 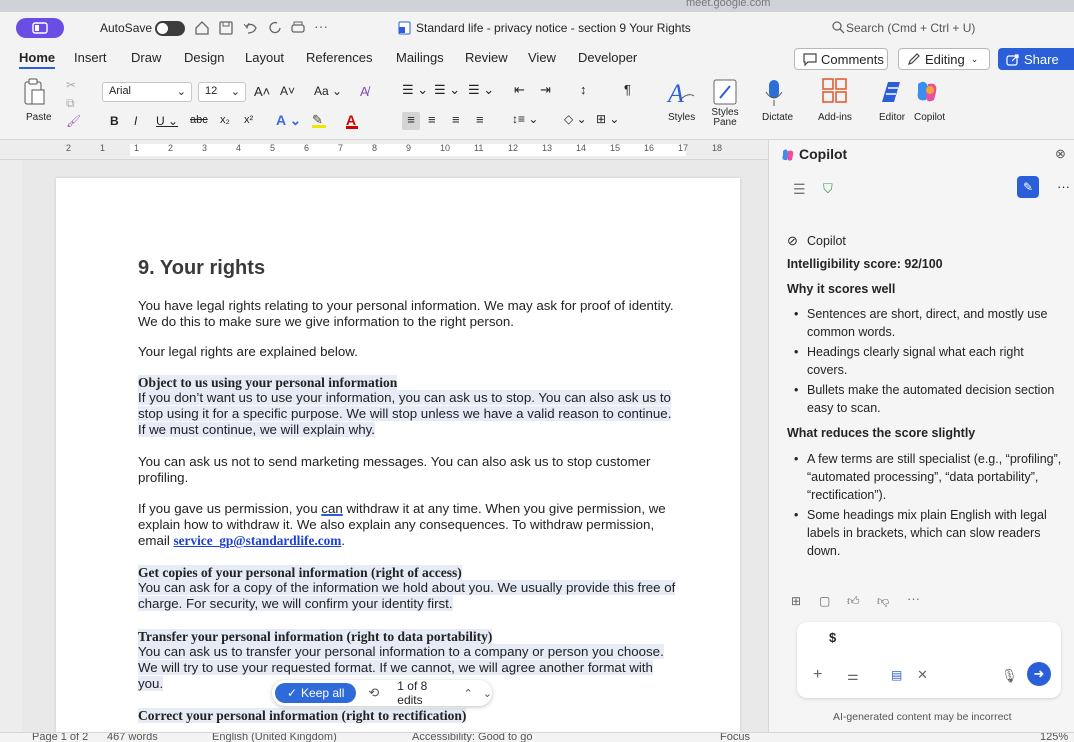 What do you see at coordinates (927, 92) in the screenshot?
I see `copilot-icon` at bounding box center [927, 92].